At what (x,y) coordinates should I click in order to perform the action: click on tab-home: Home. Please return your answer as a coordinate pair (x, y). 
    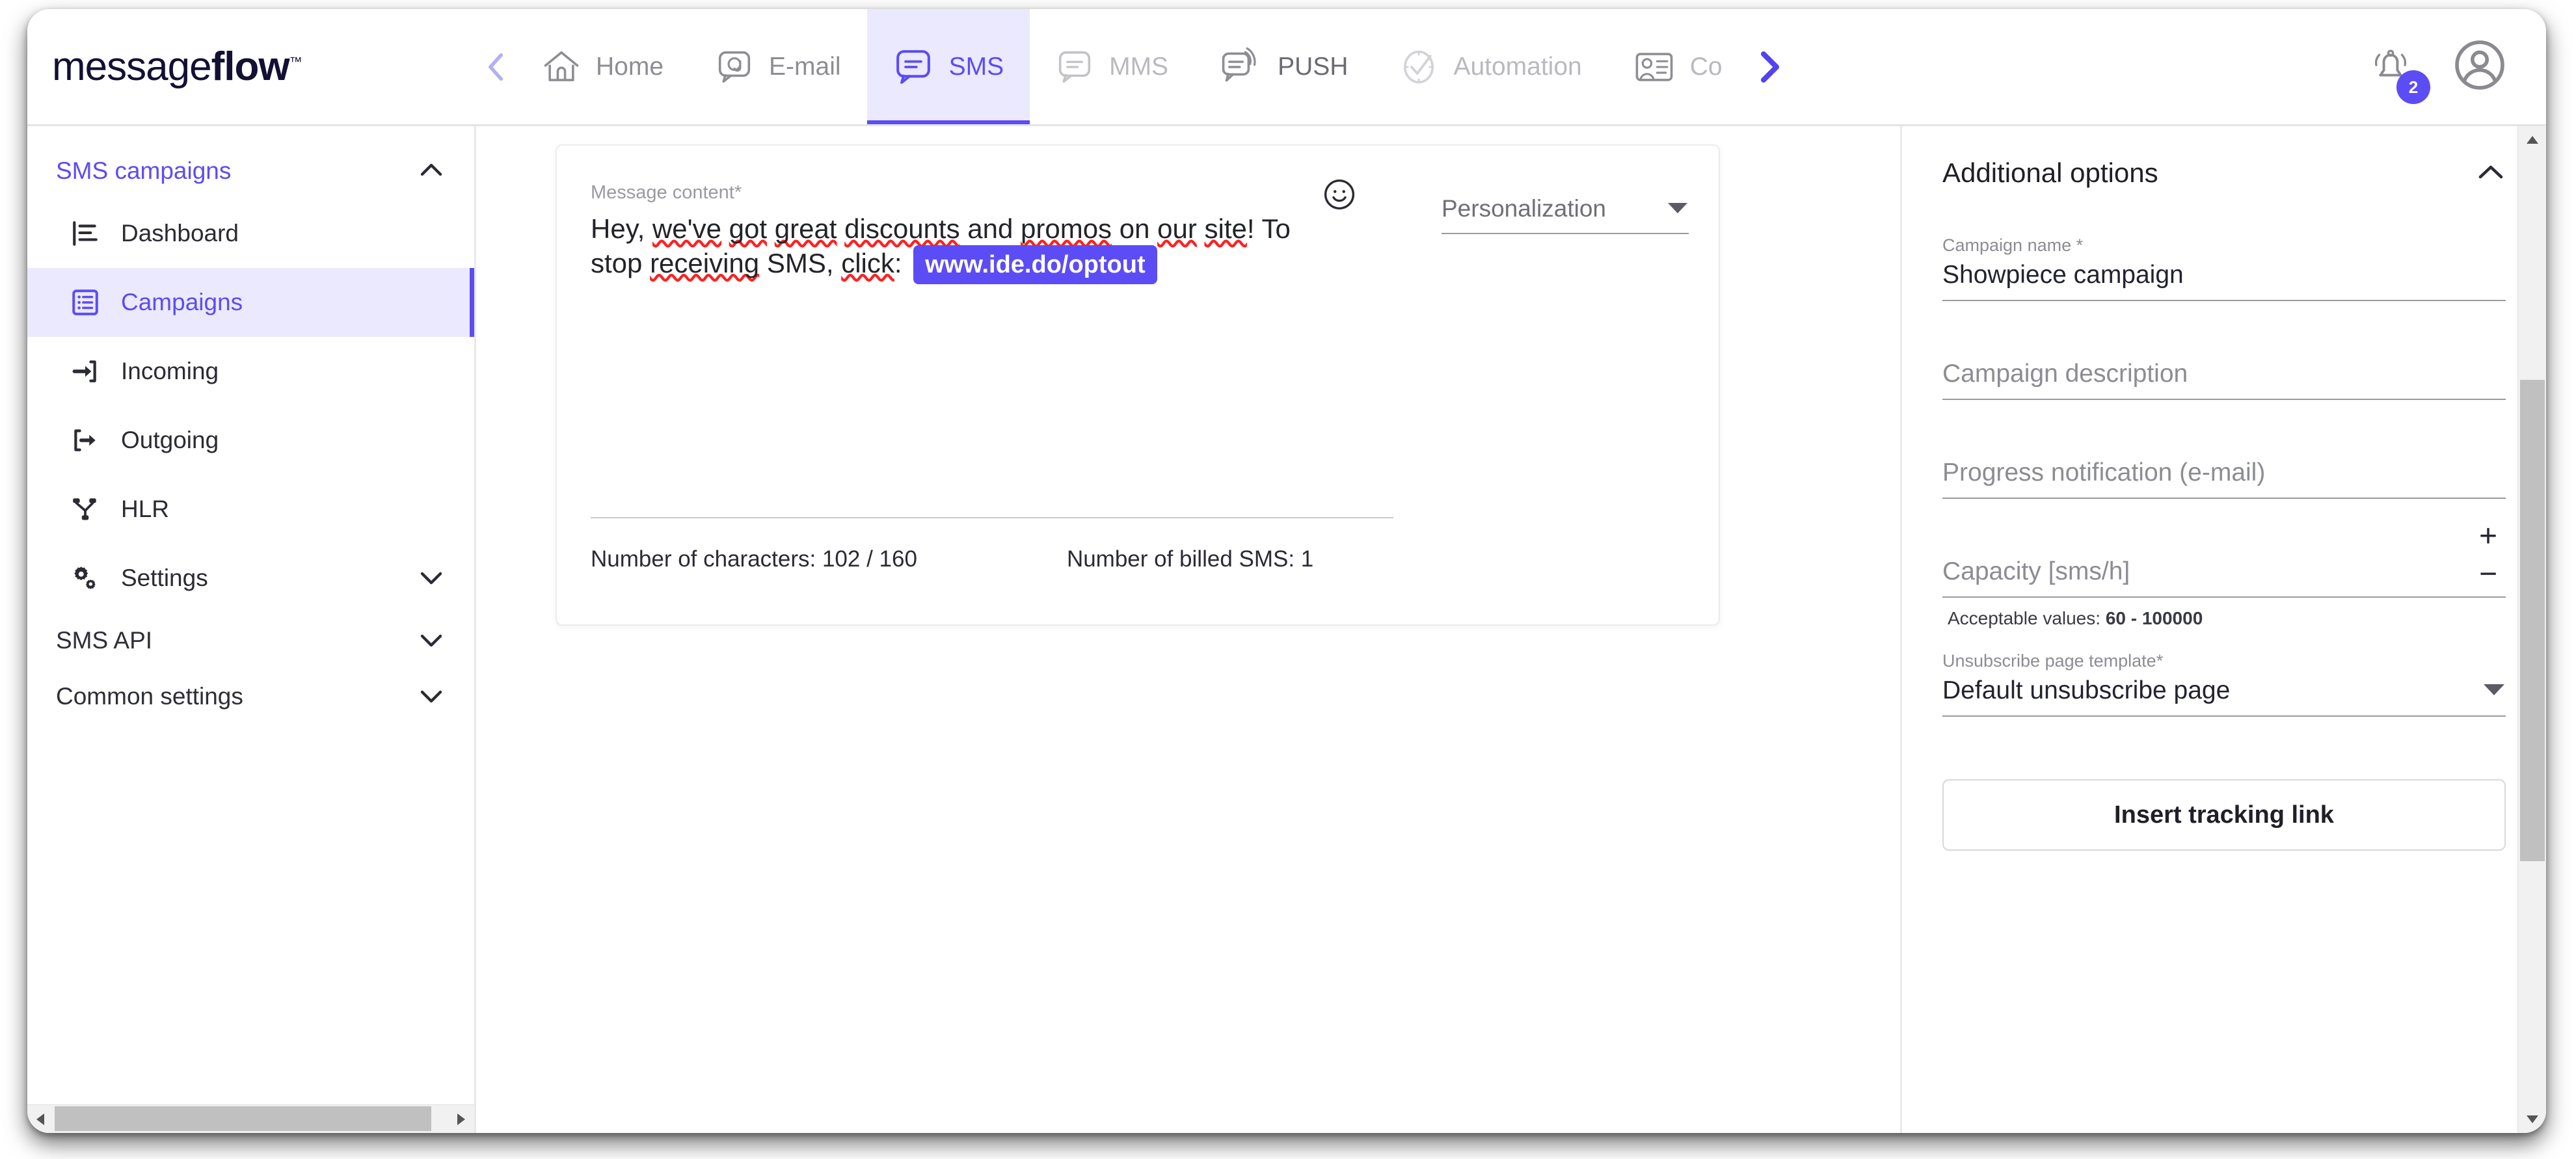
    Looking at the image, I should click on (603, 66).